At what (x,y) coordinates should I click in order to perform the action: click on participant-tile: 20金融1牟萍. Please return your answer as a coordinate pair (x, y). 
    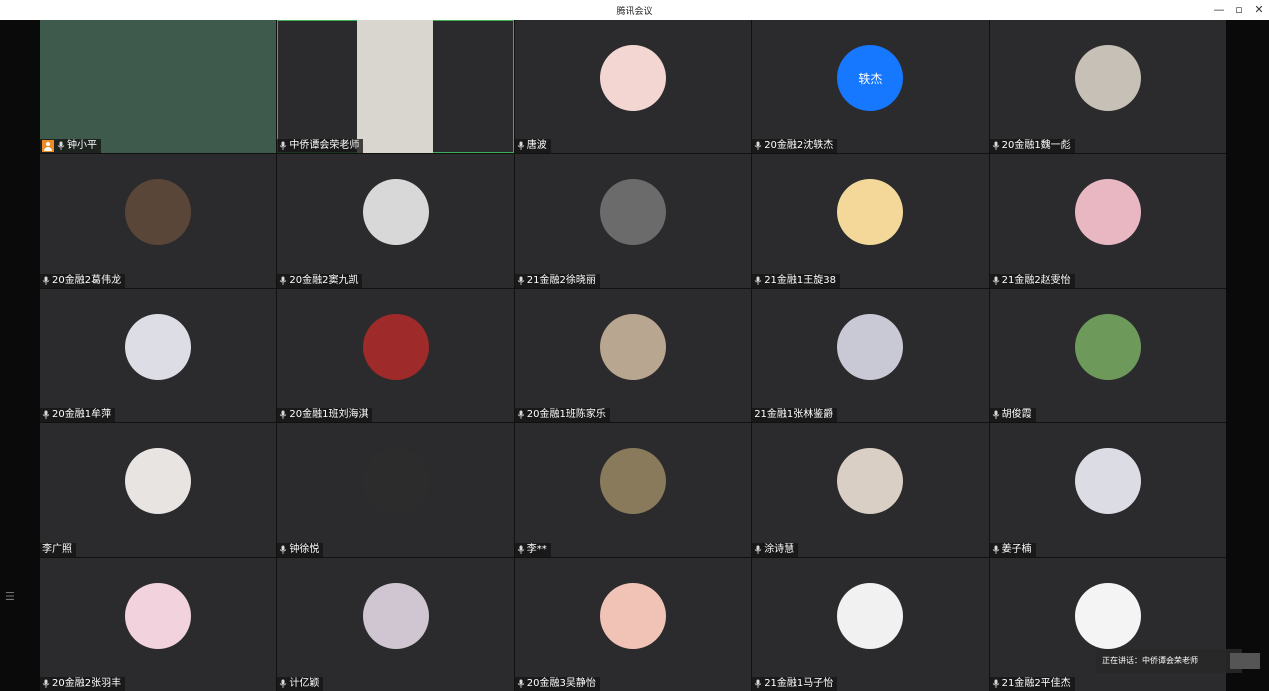
    Looking at the image, I should click on (158, 355).